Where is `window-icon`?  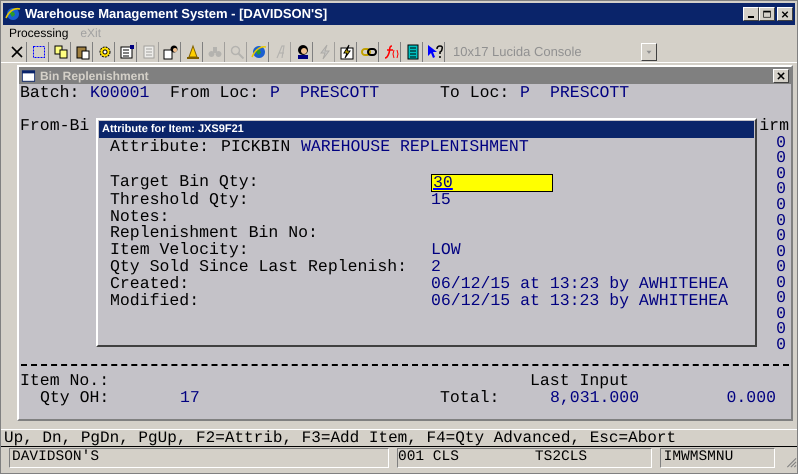 window-icon is located at coordinates (28, 75).